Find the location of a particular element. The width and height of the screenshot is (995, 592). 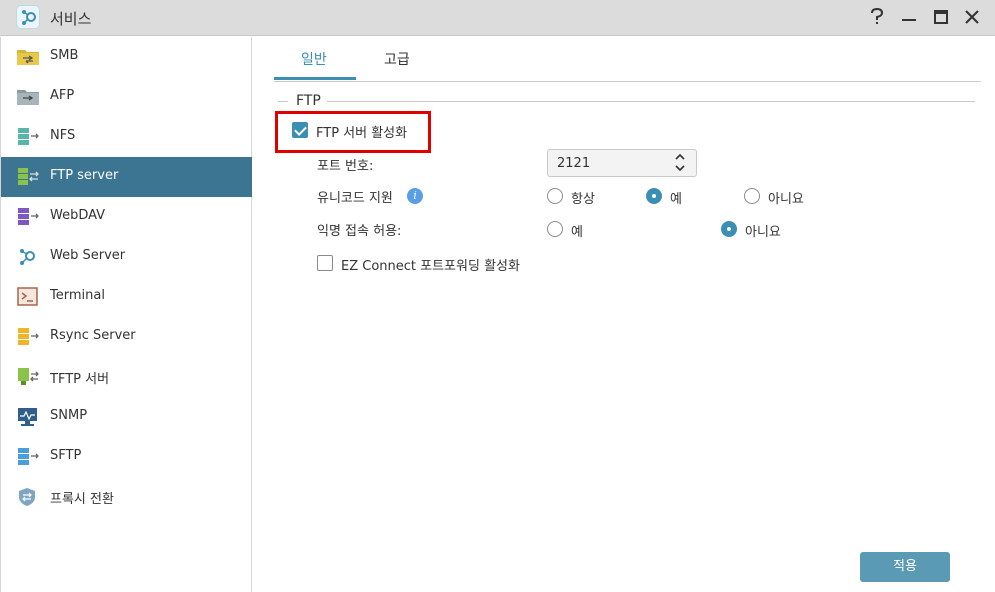

webdav-icon is located at coordinates (28, 217).